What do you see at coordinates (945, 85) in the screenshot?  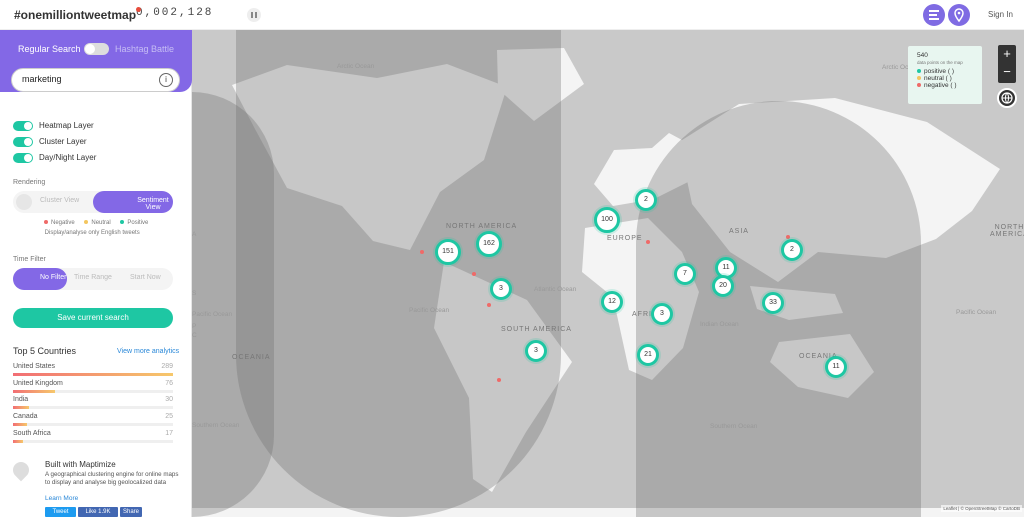 I see `summary-negative: negative ( )` at bounding box center [945, 85].